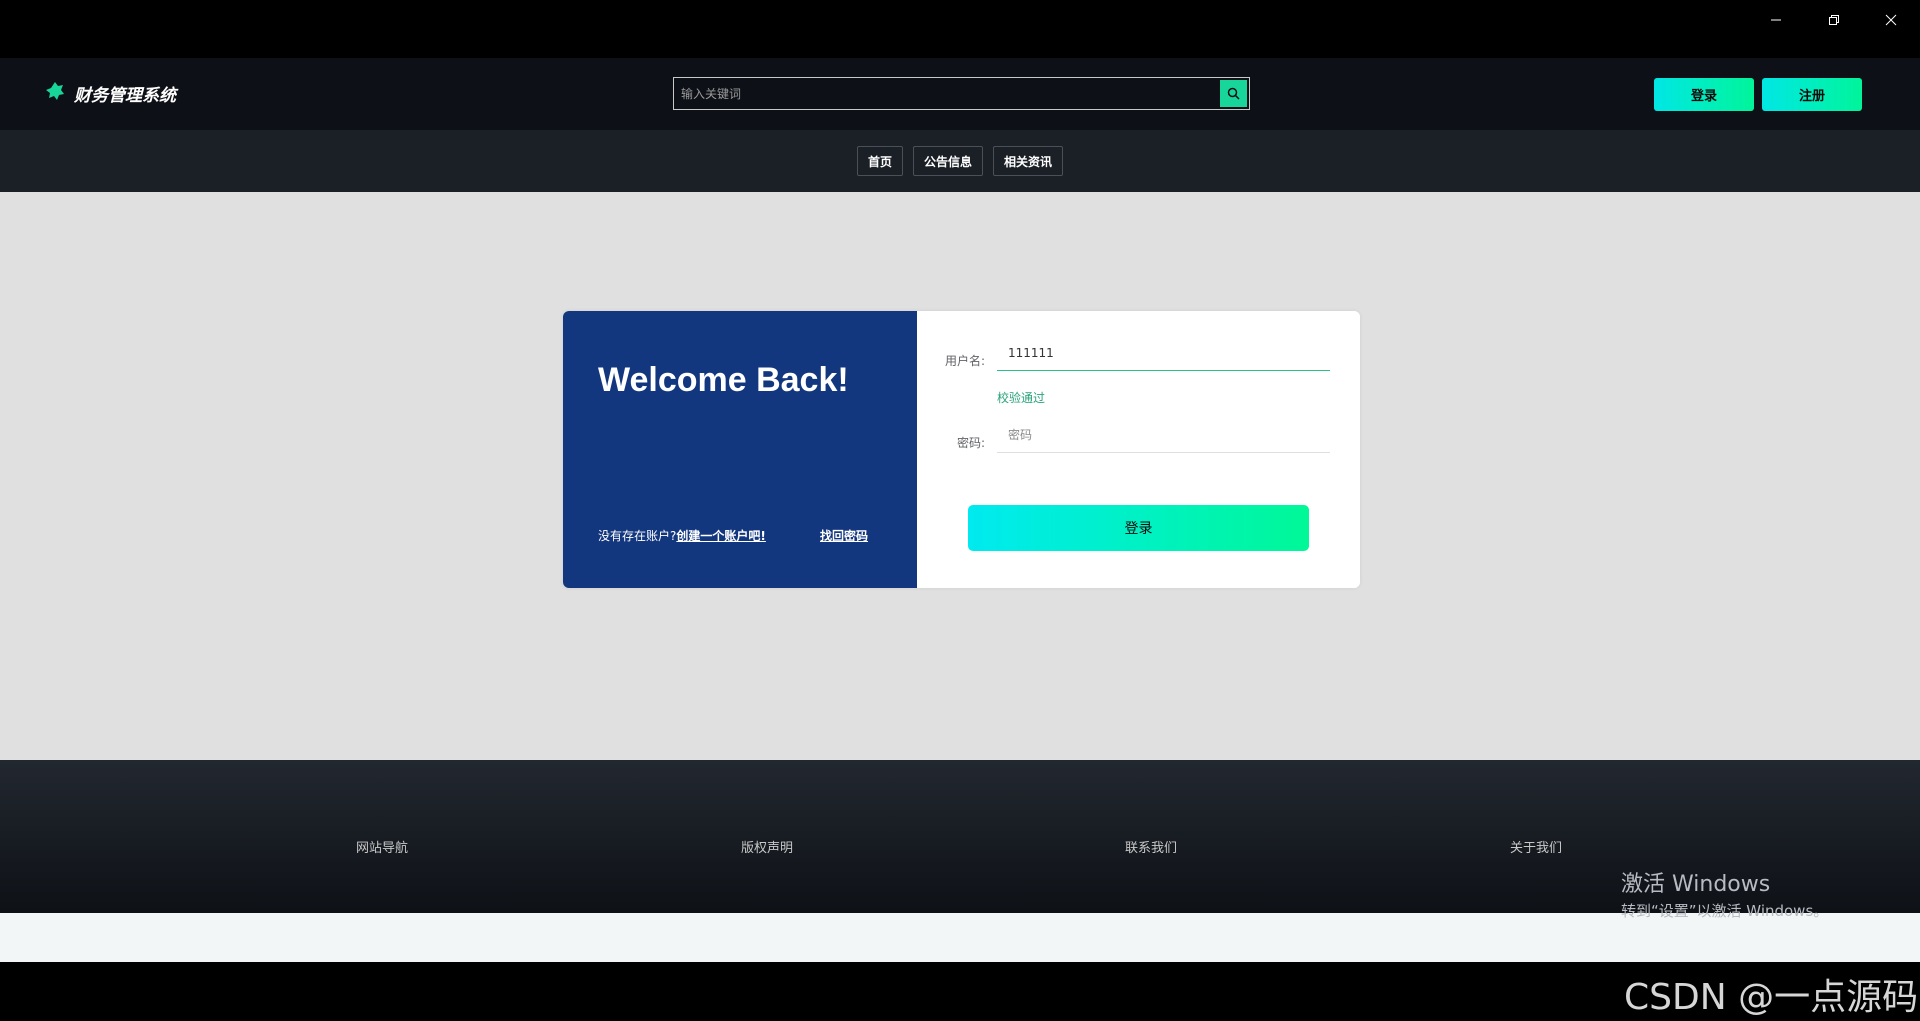 This screenshot has width=1920, height=1021. What do you see at coordinates (1163, 353) in the screenshot?
I see `username-field` at bounding box center [1163, 353].